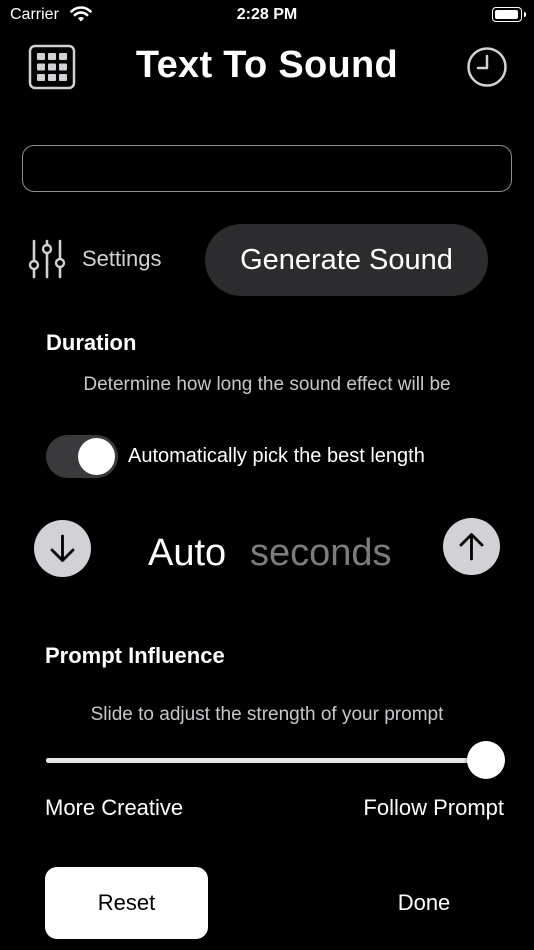  I want to click on auto-length-toggle, so click(82, 456).